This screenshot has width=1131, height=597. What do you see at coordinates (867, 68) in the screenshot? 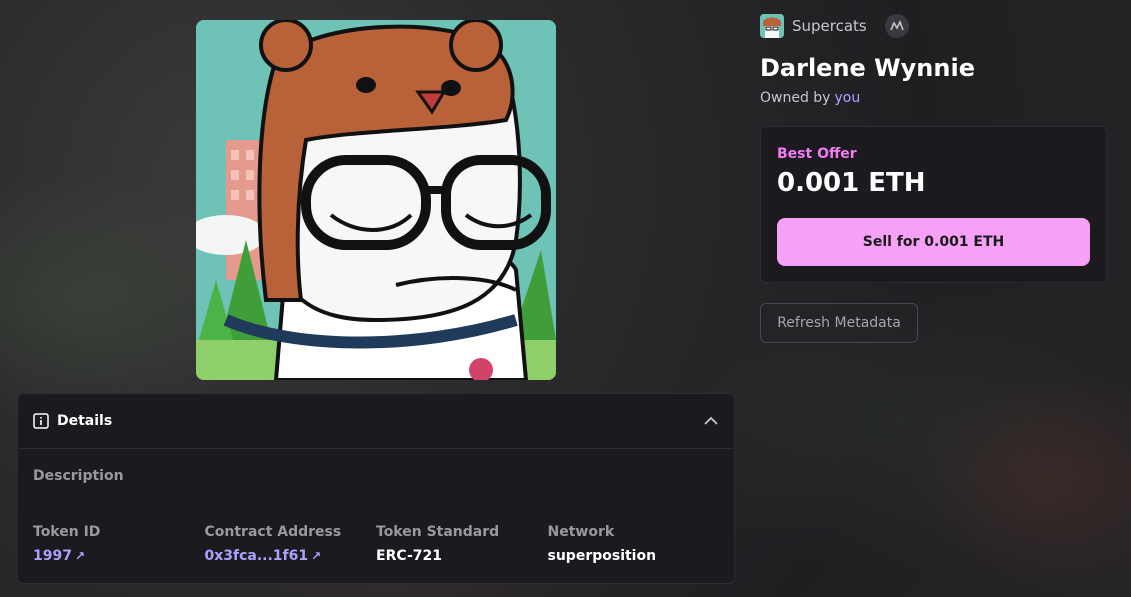
I see `nft-name: Darlene Wynnie` at bounding box center [867, 68].